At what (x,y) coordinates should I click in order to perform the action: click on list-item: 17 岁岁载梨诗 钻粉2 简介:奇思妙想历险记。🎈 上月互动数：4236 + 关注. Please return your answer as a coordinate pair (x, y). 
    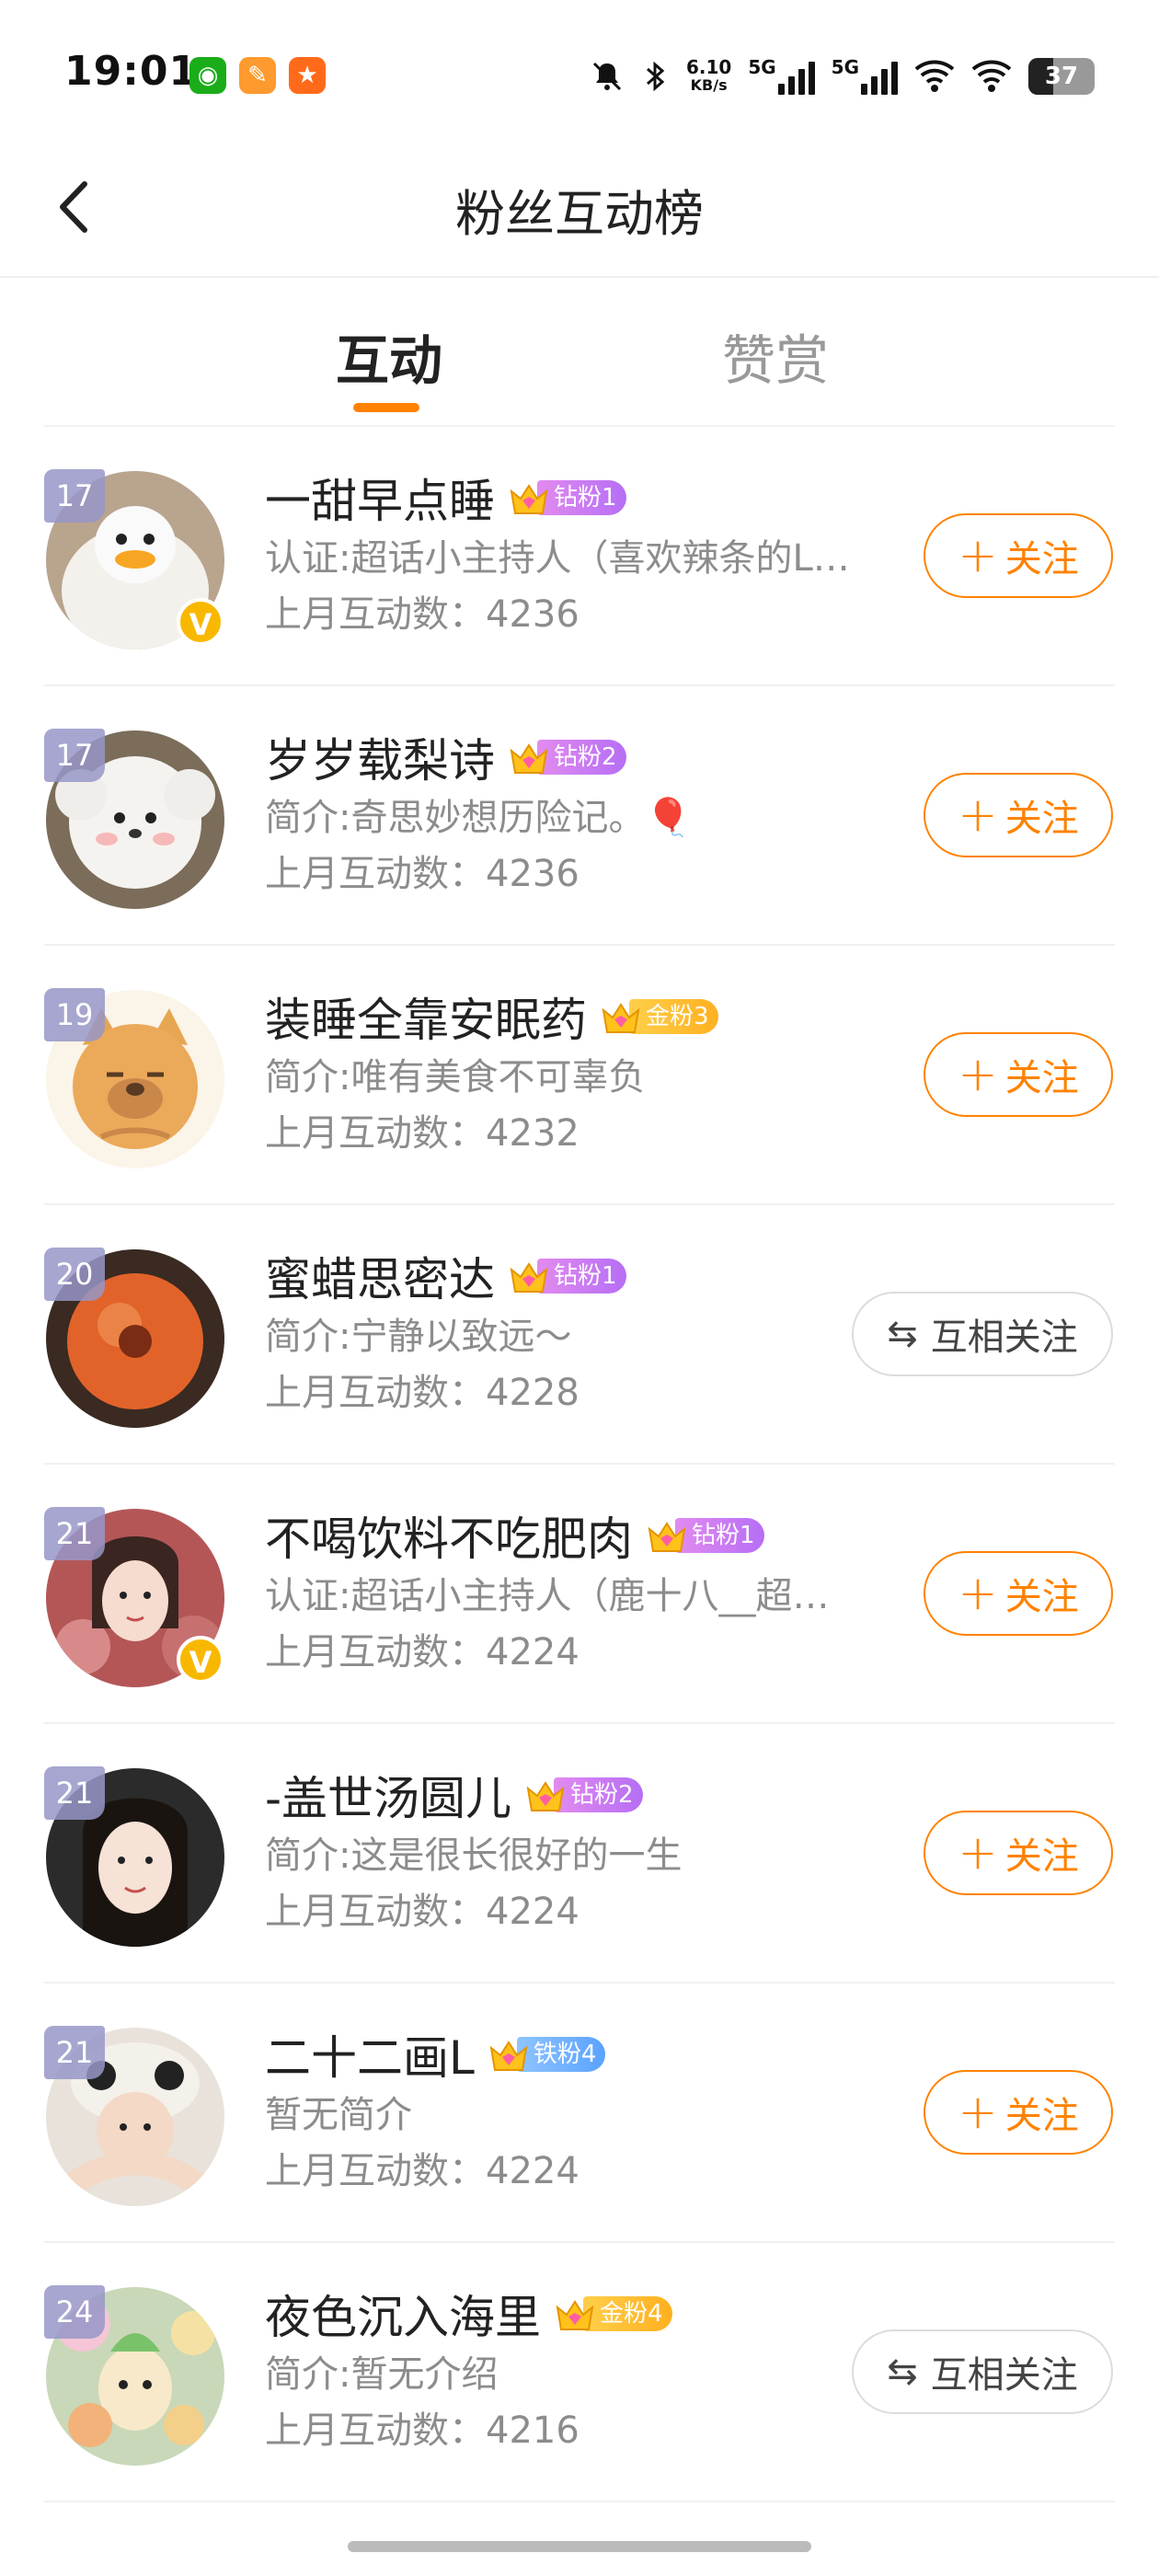
    Looking at the image, I should click on (579, 816).